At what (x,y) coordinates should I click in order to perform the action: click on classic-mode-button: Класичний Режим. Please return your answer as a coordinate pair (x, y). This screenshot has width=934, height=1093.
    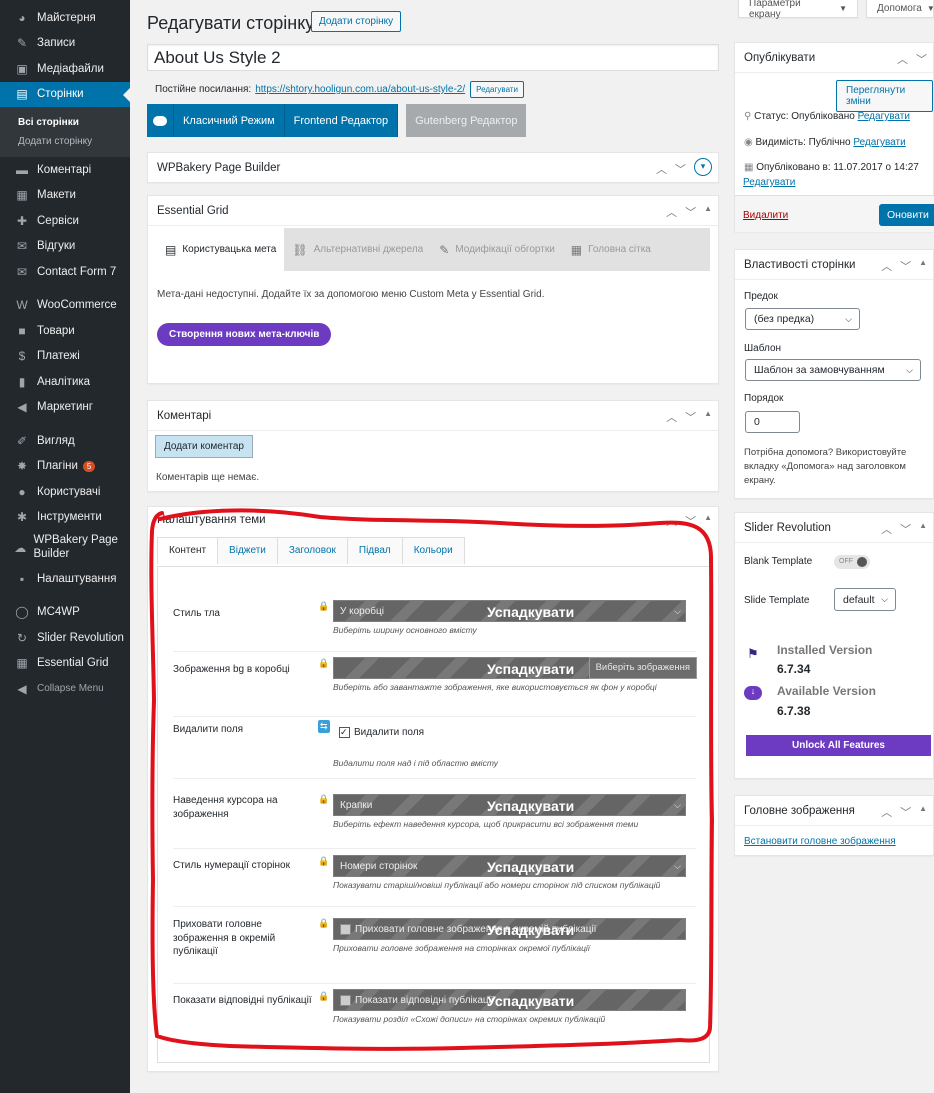
    Looking at the image, I should click on (229, 120).